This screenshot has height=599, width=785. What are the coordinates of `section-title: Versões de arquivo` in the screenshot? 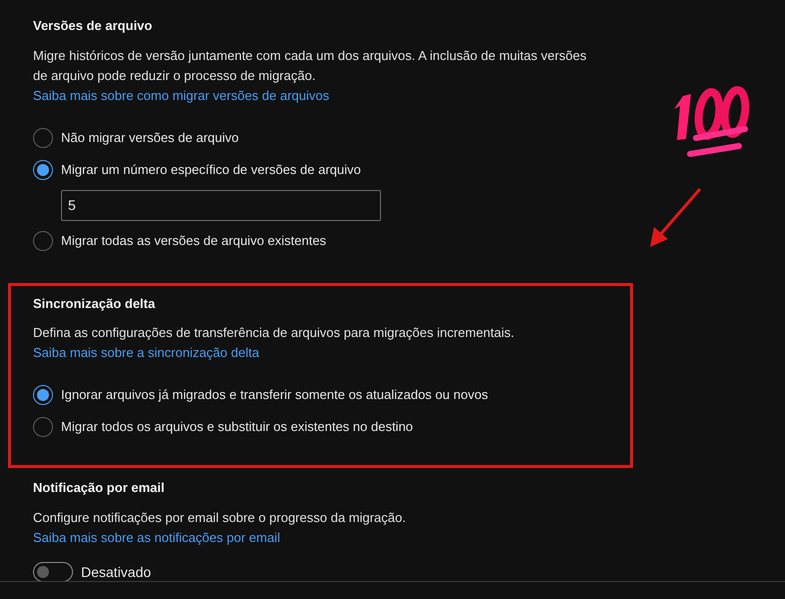 It's located at (93, 26).